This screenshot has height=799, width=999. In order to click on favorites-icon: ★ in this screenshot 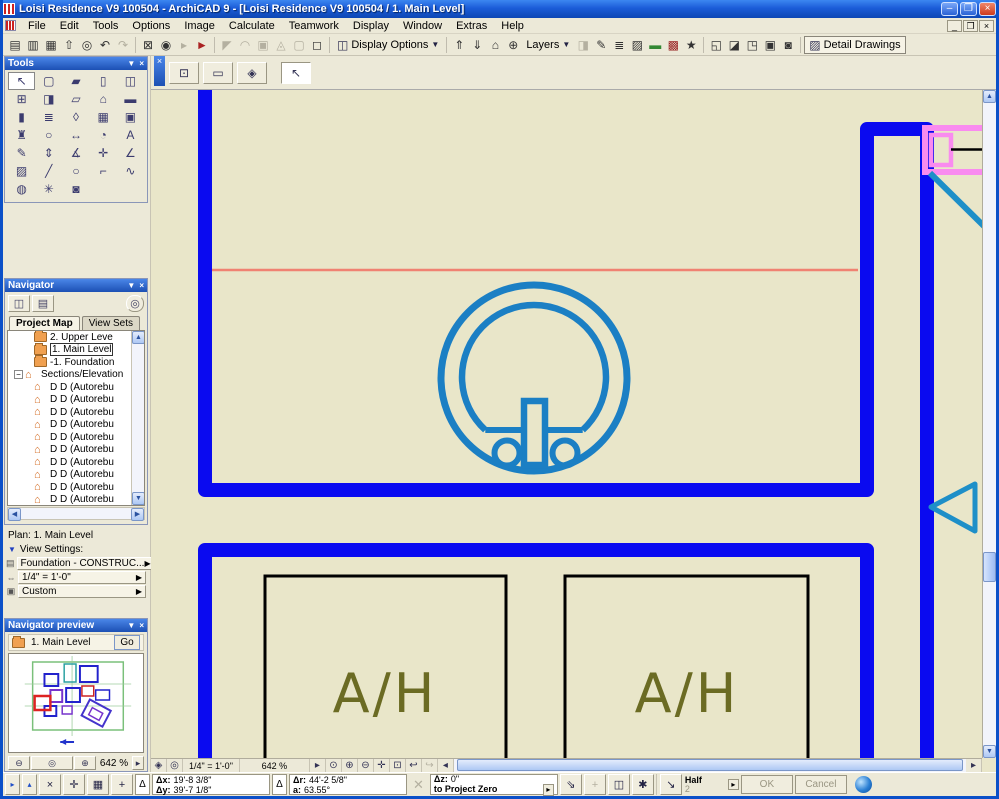, I will do `click(691, 45)`.